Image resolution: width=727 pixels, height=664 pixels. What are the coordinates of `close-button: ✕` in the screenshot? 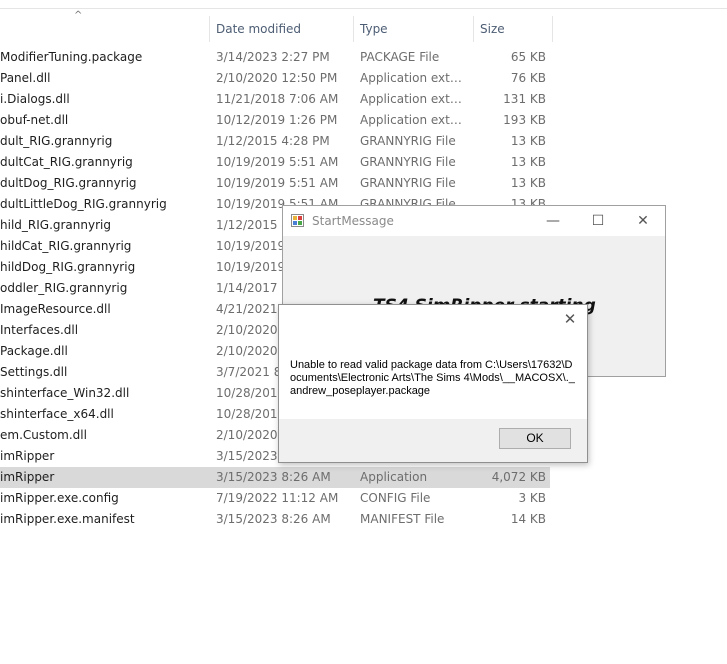 It's located at (643, 221).